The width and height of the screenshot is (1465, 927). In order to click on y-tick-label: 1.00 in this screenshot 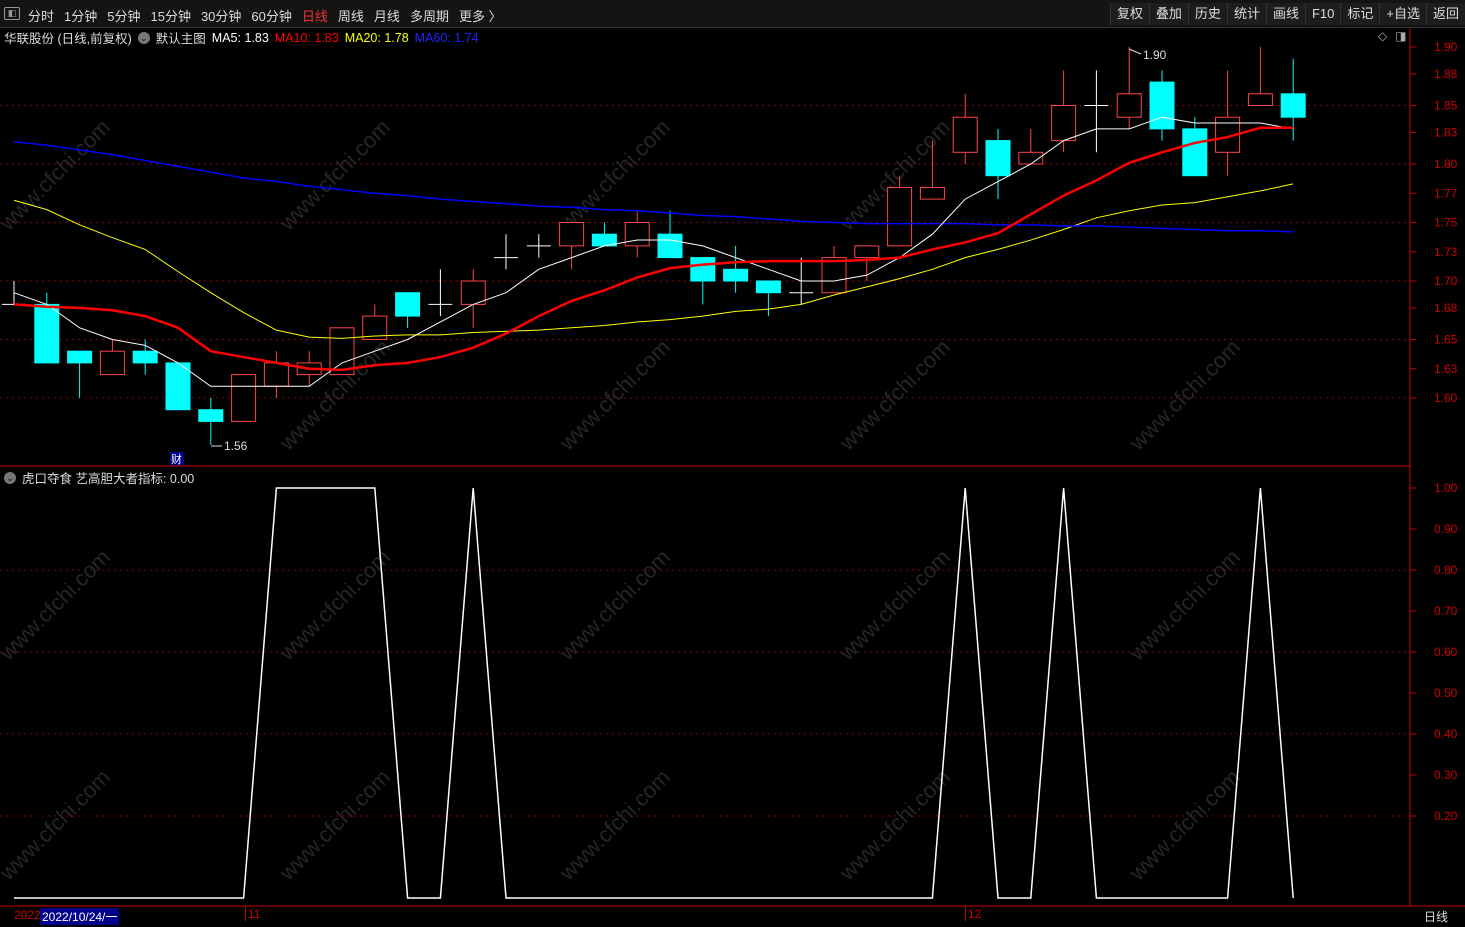, I will do `click(1446, 488)`.